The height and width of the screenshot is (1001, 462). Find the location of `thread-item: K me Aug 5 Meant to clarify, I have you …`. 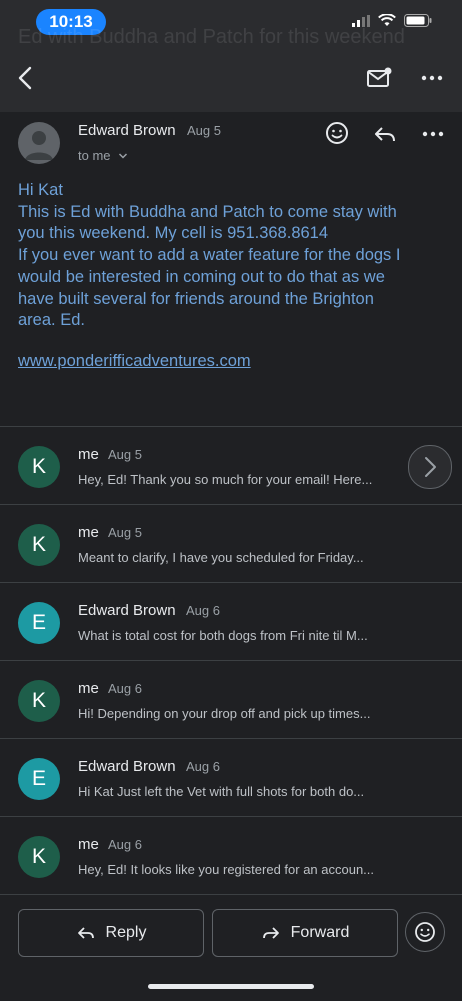

thread-item: K me Aug 5 Meant to clarify, I have you … is located at coordinates (231, 543).